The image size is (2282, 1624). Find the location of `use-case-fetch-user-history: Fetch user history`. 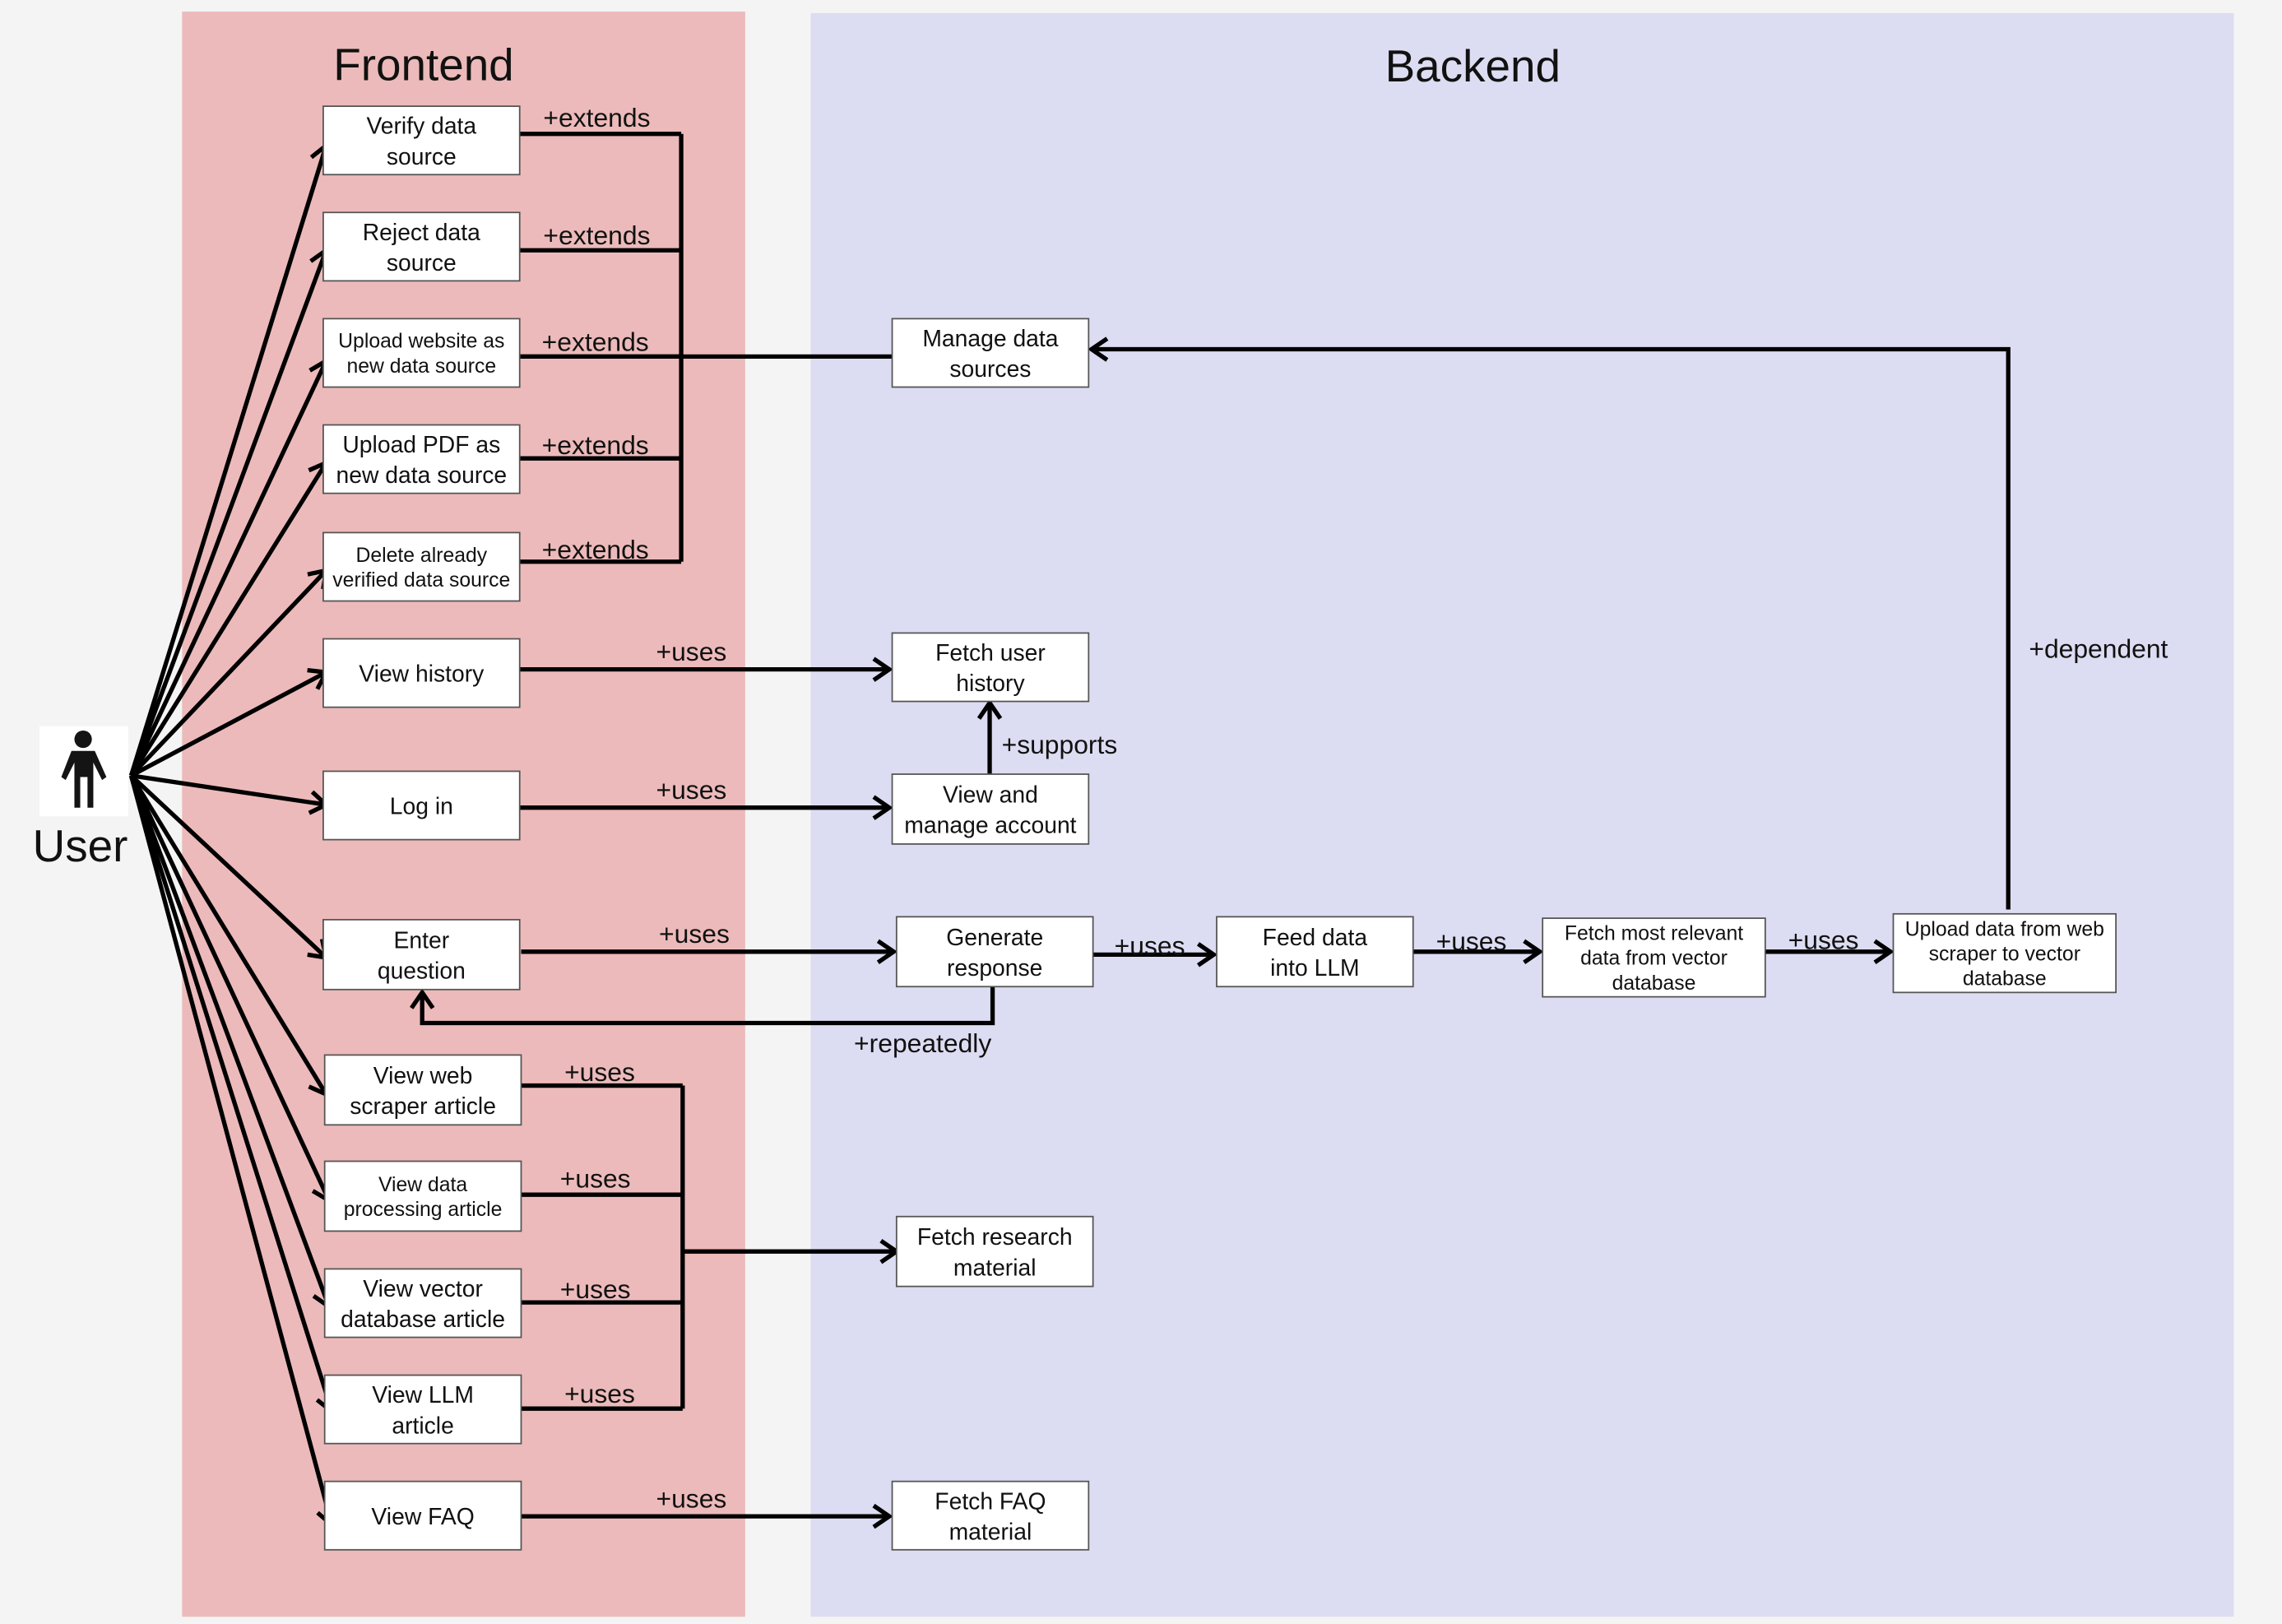

use-case-fetch-user-history: Fetch user history is located at coordinates (990, 667).